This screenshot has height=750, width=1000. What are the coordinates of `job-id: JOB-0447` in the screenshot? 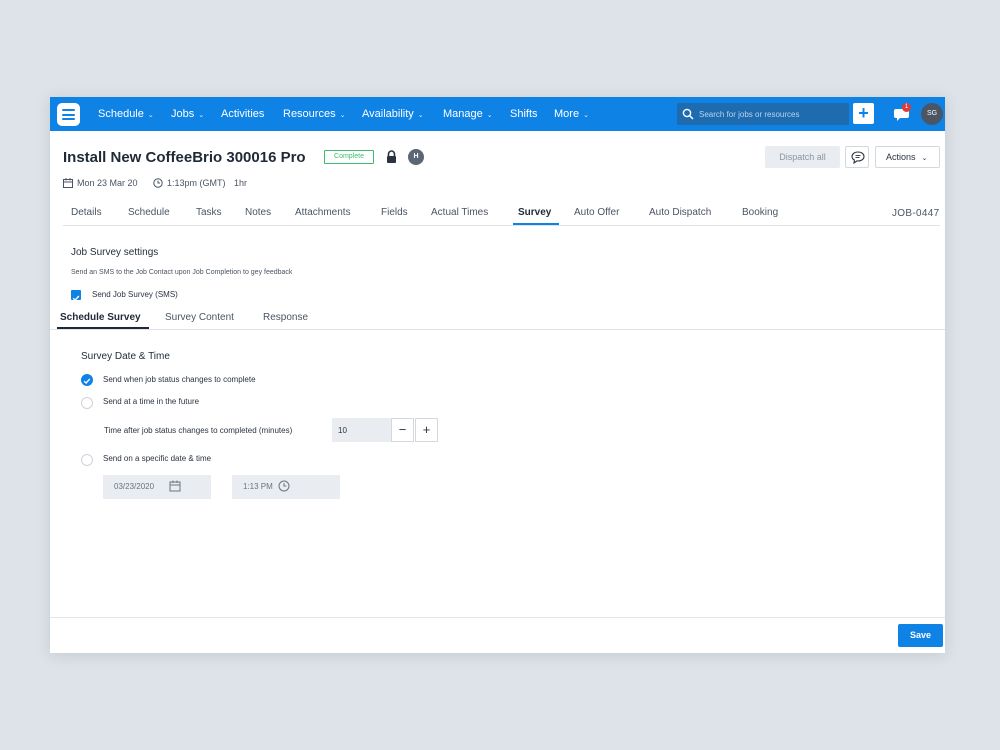 It's located at (916, 213).